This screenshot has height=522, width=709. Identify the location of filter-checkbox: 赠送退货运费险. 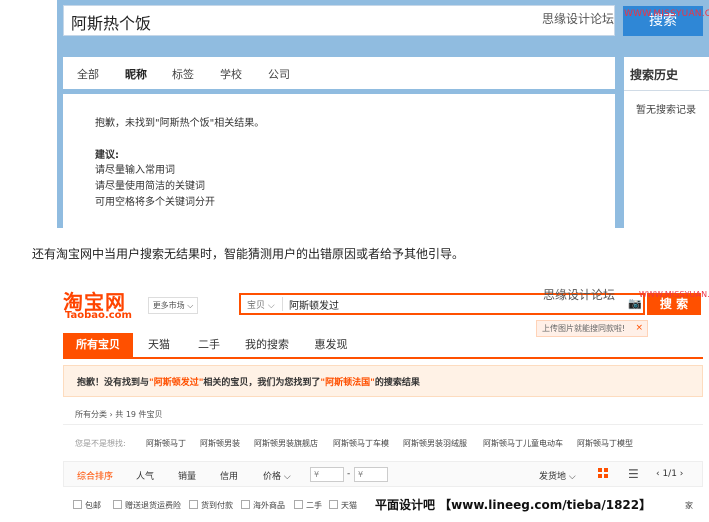
(147, 505).